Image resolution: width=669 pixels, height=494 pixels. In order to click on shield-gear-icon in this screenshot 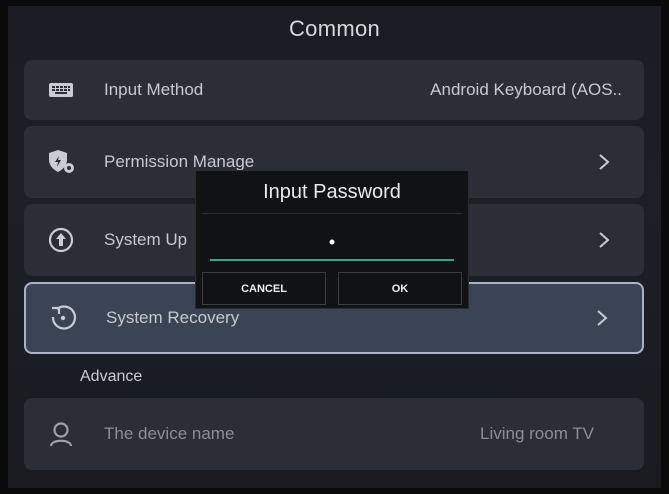, I will do `click(61, 162)`.